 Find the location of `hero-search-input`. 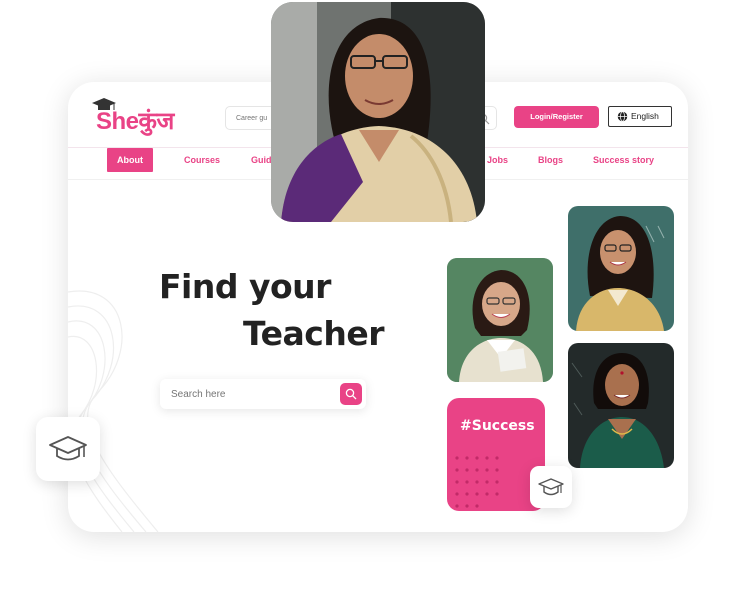

hero-search-input is located at coordinates (245, 394).